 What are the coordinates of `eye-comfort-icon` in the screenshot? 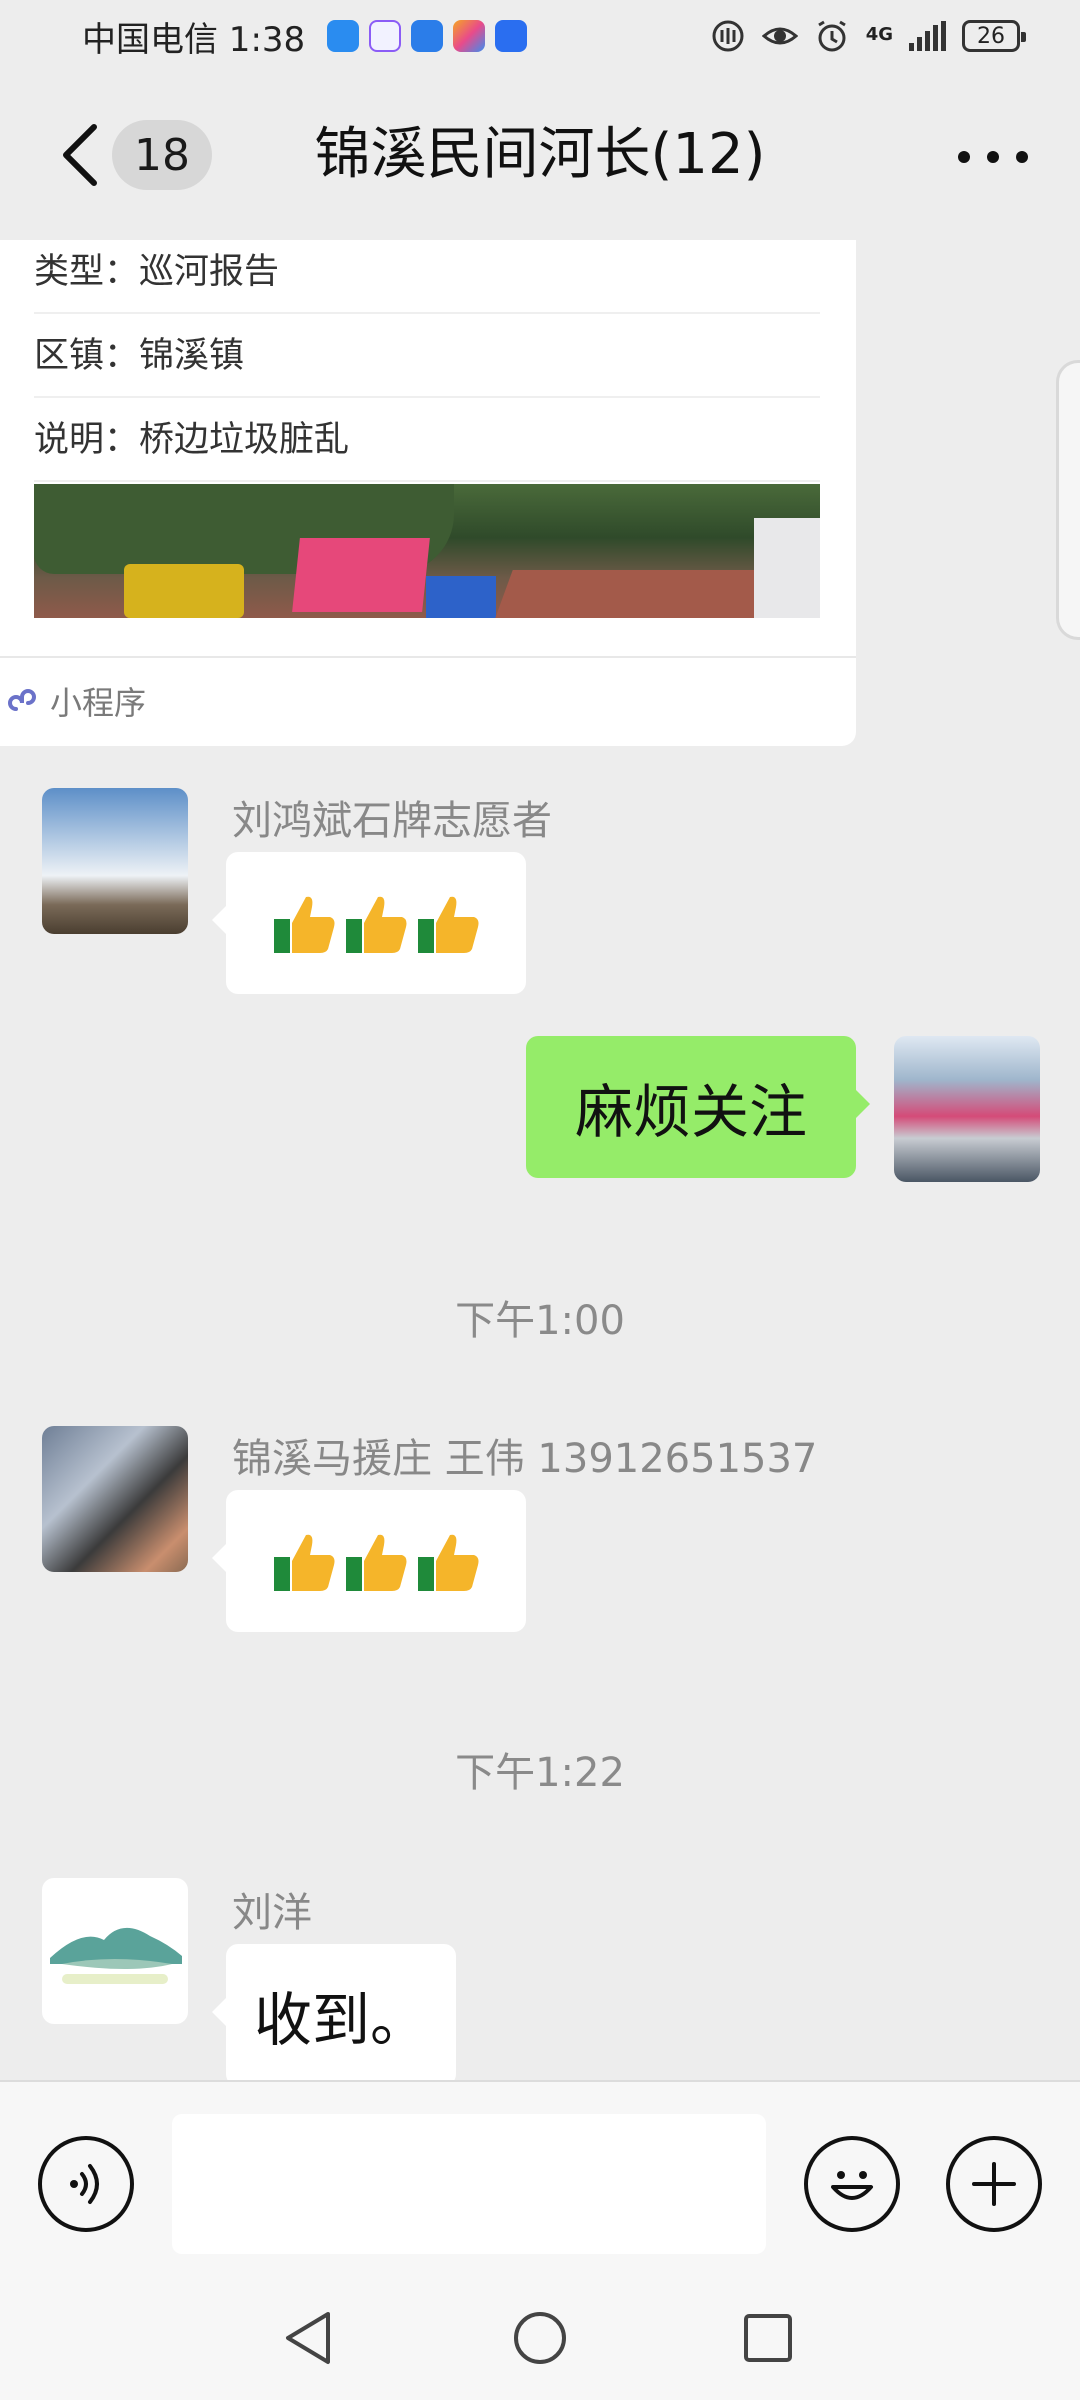 It's located at (779, 36).